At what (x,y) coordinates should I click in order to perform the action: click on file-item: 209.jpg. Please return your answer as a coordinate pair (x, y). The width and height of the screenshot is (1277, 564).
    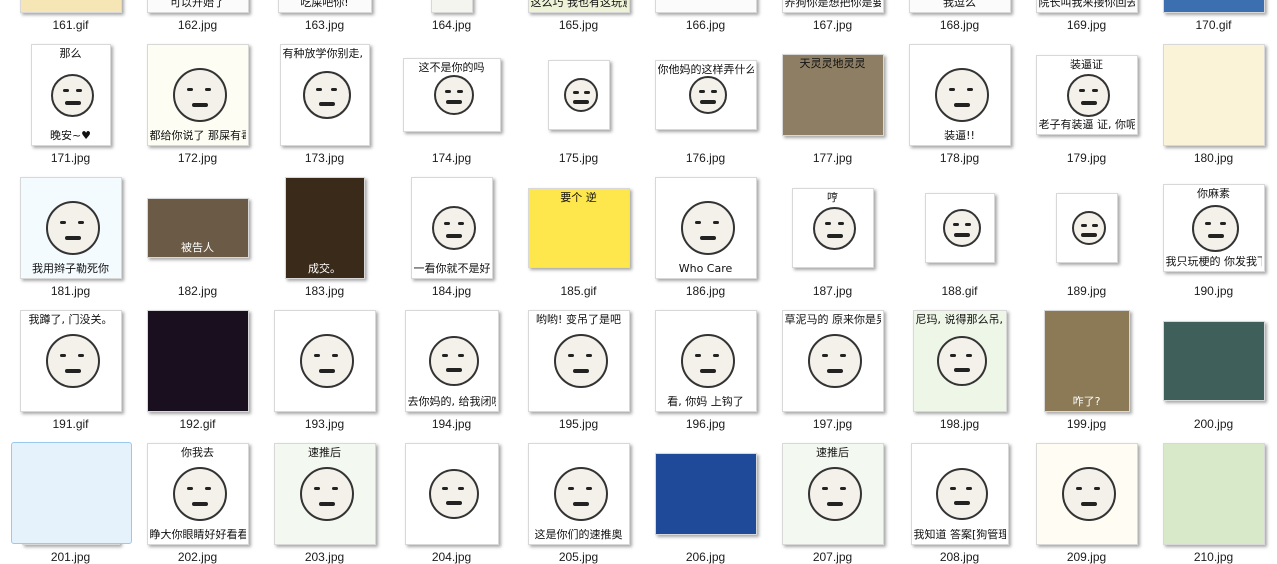
    Looking at the image, I should click on (1086, 503).